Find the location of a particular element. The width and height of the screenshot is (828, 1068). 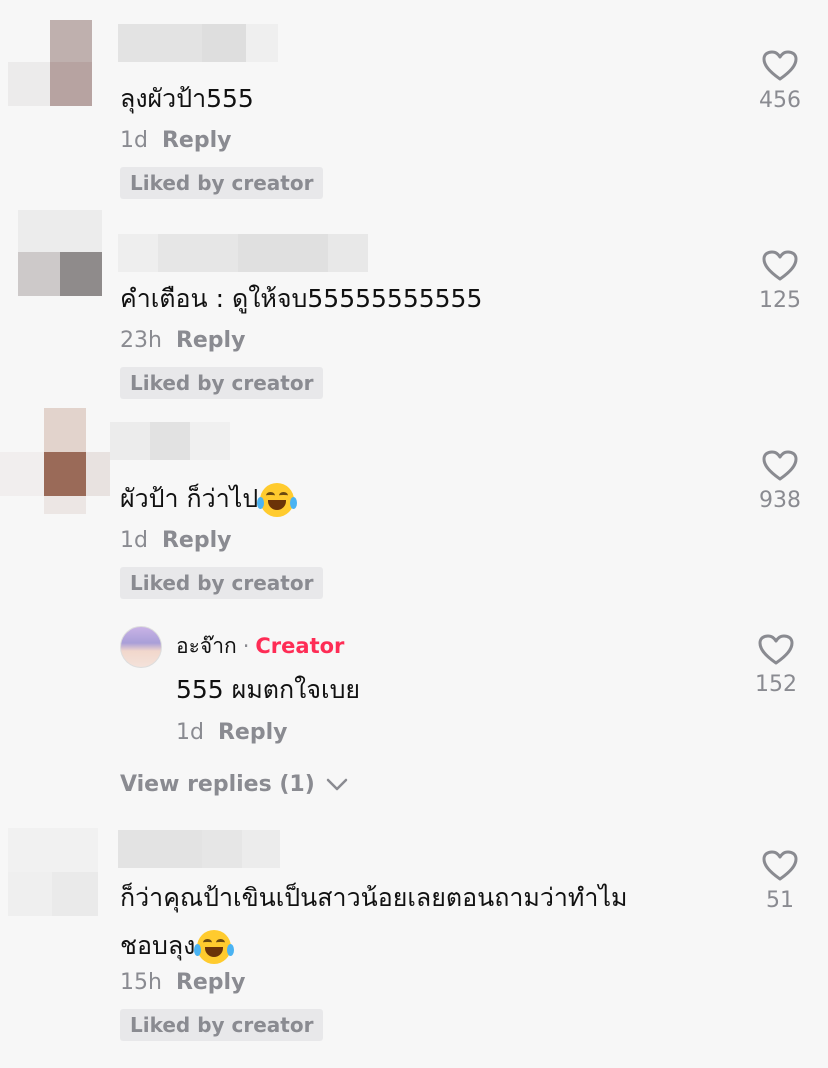

chevron-down-icon is located at coordinates (337, 784).